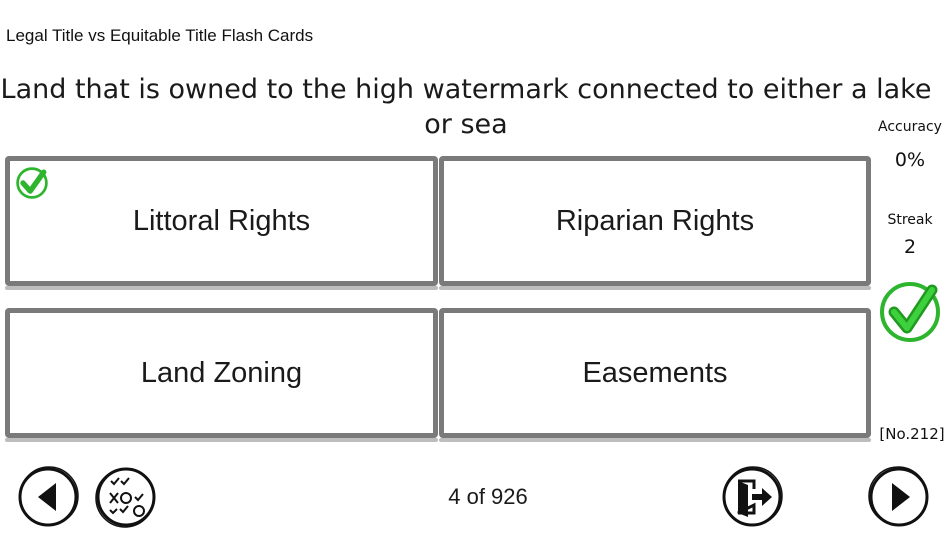 The image size is (950, 534). I want to click on answer-card-1: Littoral Rights, so click(221, 223).